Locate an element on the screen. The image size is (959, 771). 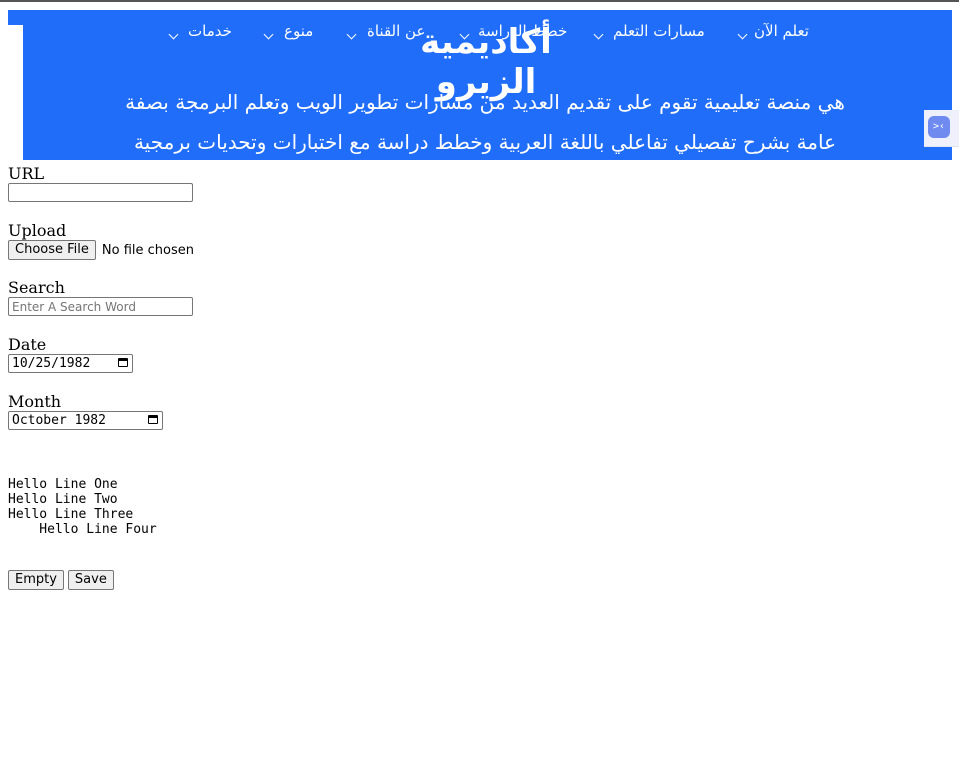
date-value: 10/25/1982 is located at coordinates (51, 363).